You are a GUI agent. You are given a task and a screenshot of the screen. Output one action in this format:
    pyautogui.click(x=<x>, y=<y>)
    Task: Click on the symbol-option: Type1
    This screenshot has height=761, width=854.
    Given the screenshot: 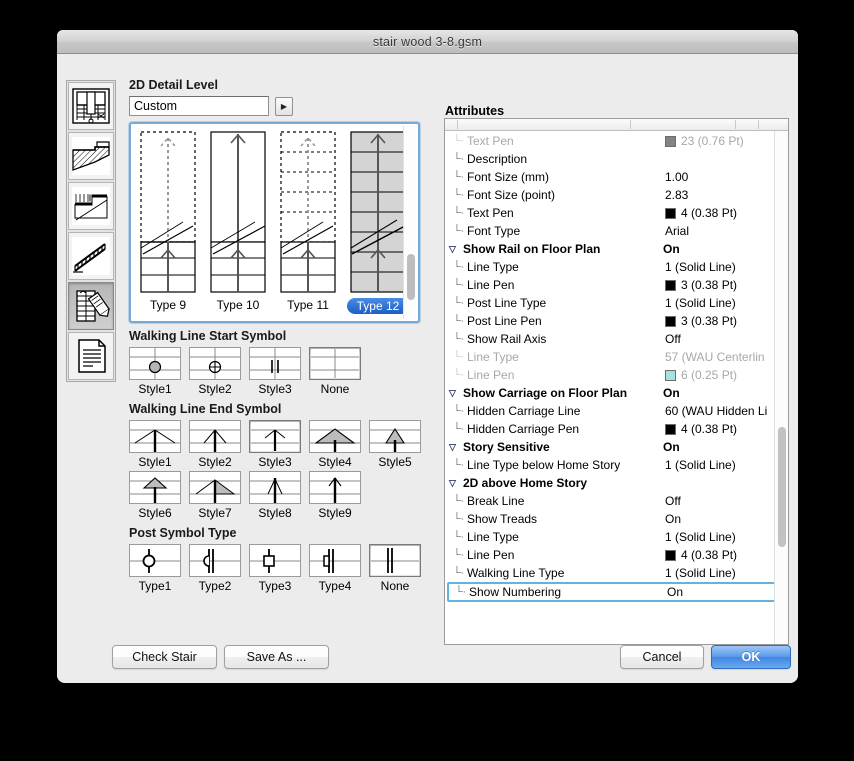 What is the action you would take?
    pyautogui.click(x=155, y=568)
    